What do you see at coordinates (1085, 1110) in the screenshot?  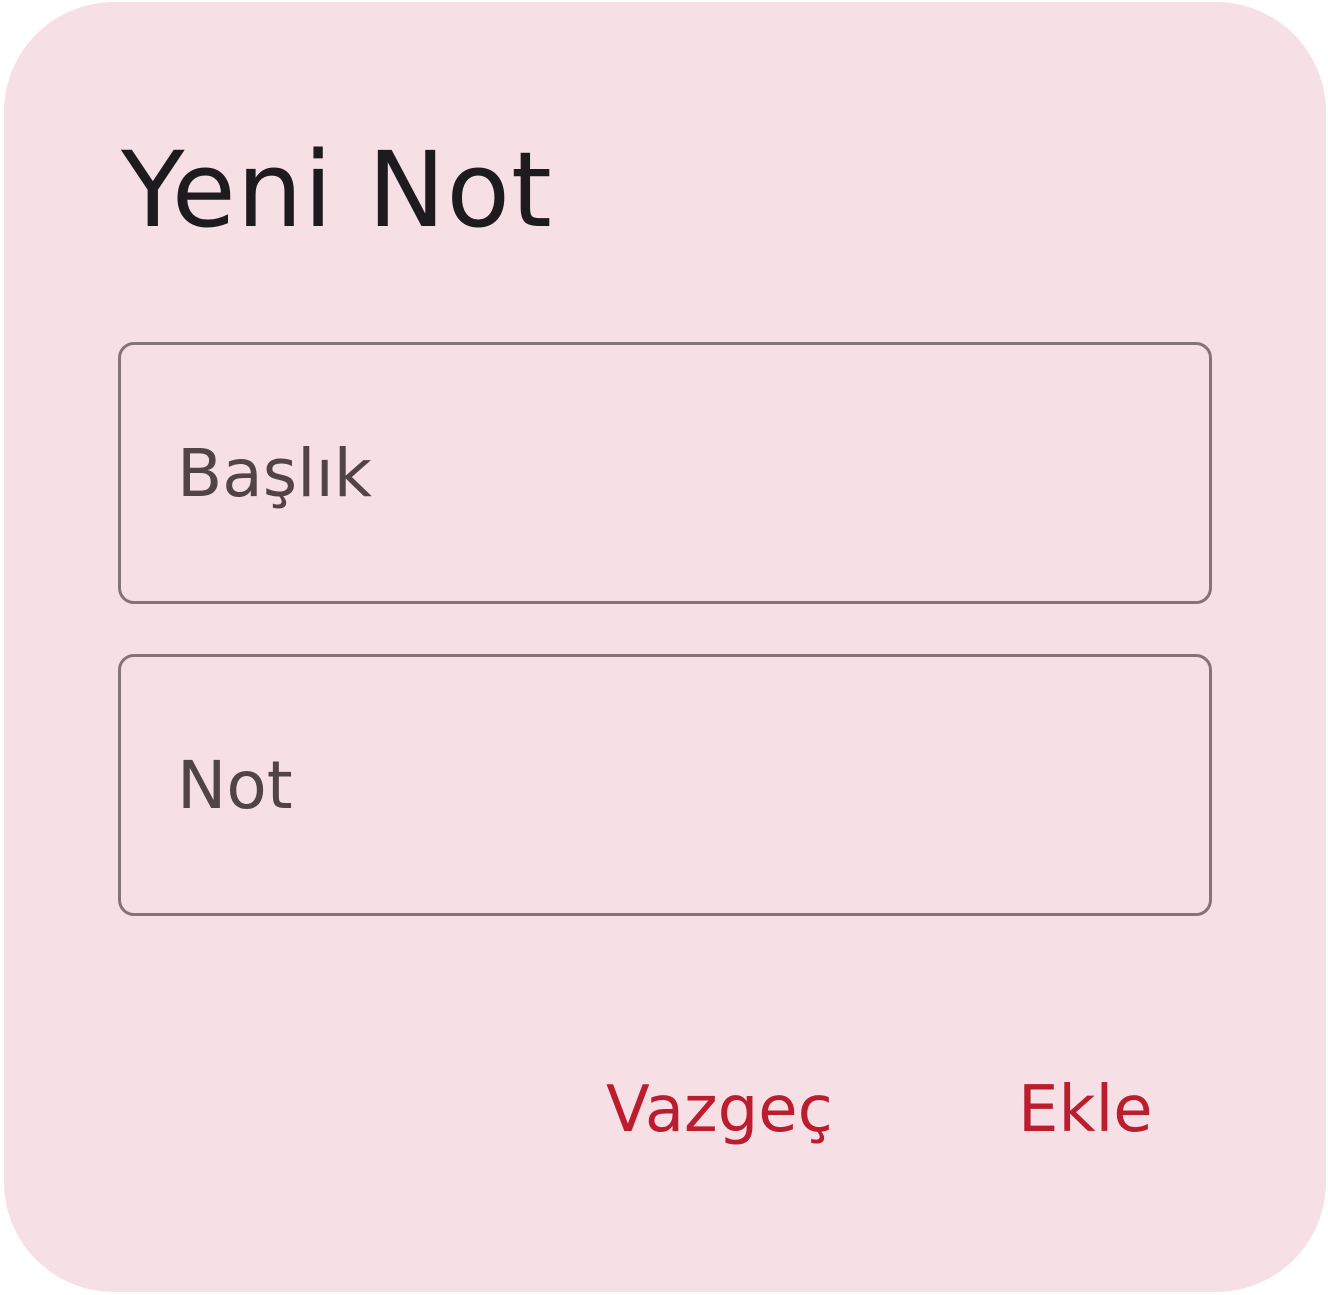 I see `add-button: Ekle` at bounding box center [1085, 1110].